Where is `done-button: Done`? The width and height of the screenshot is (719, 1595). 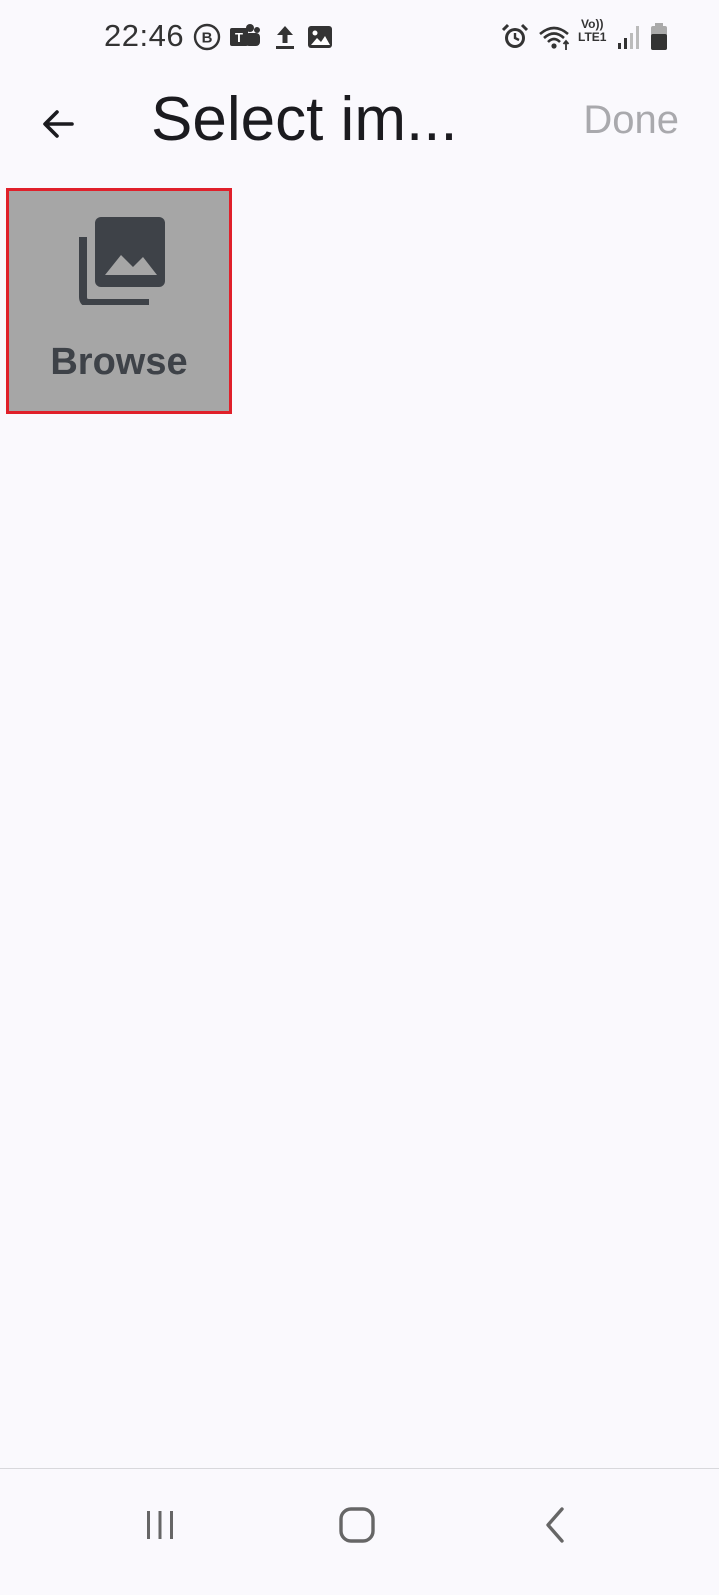
done-button: Done is located at coordinates (631, 120).